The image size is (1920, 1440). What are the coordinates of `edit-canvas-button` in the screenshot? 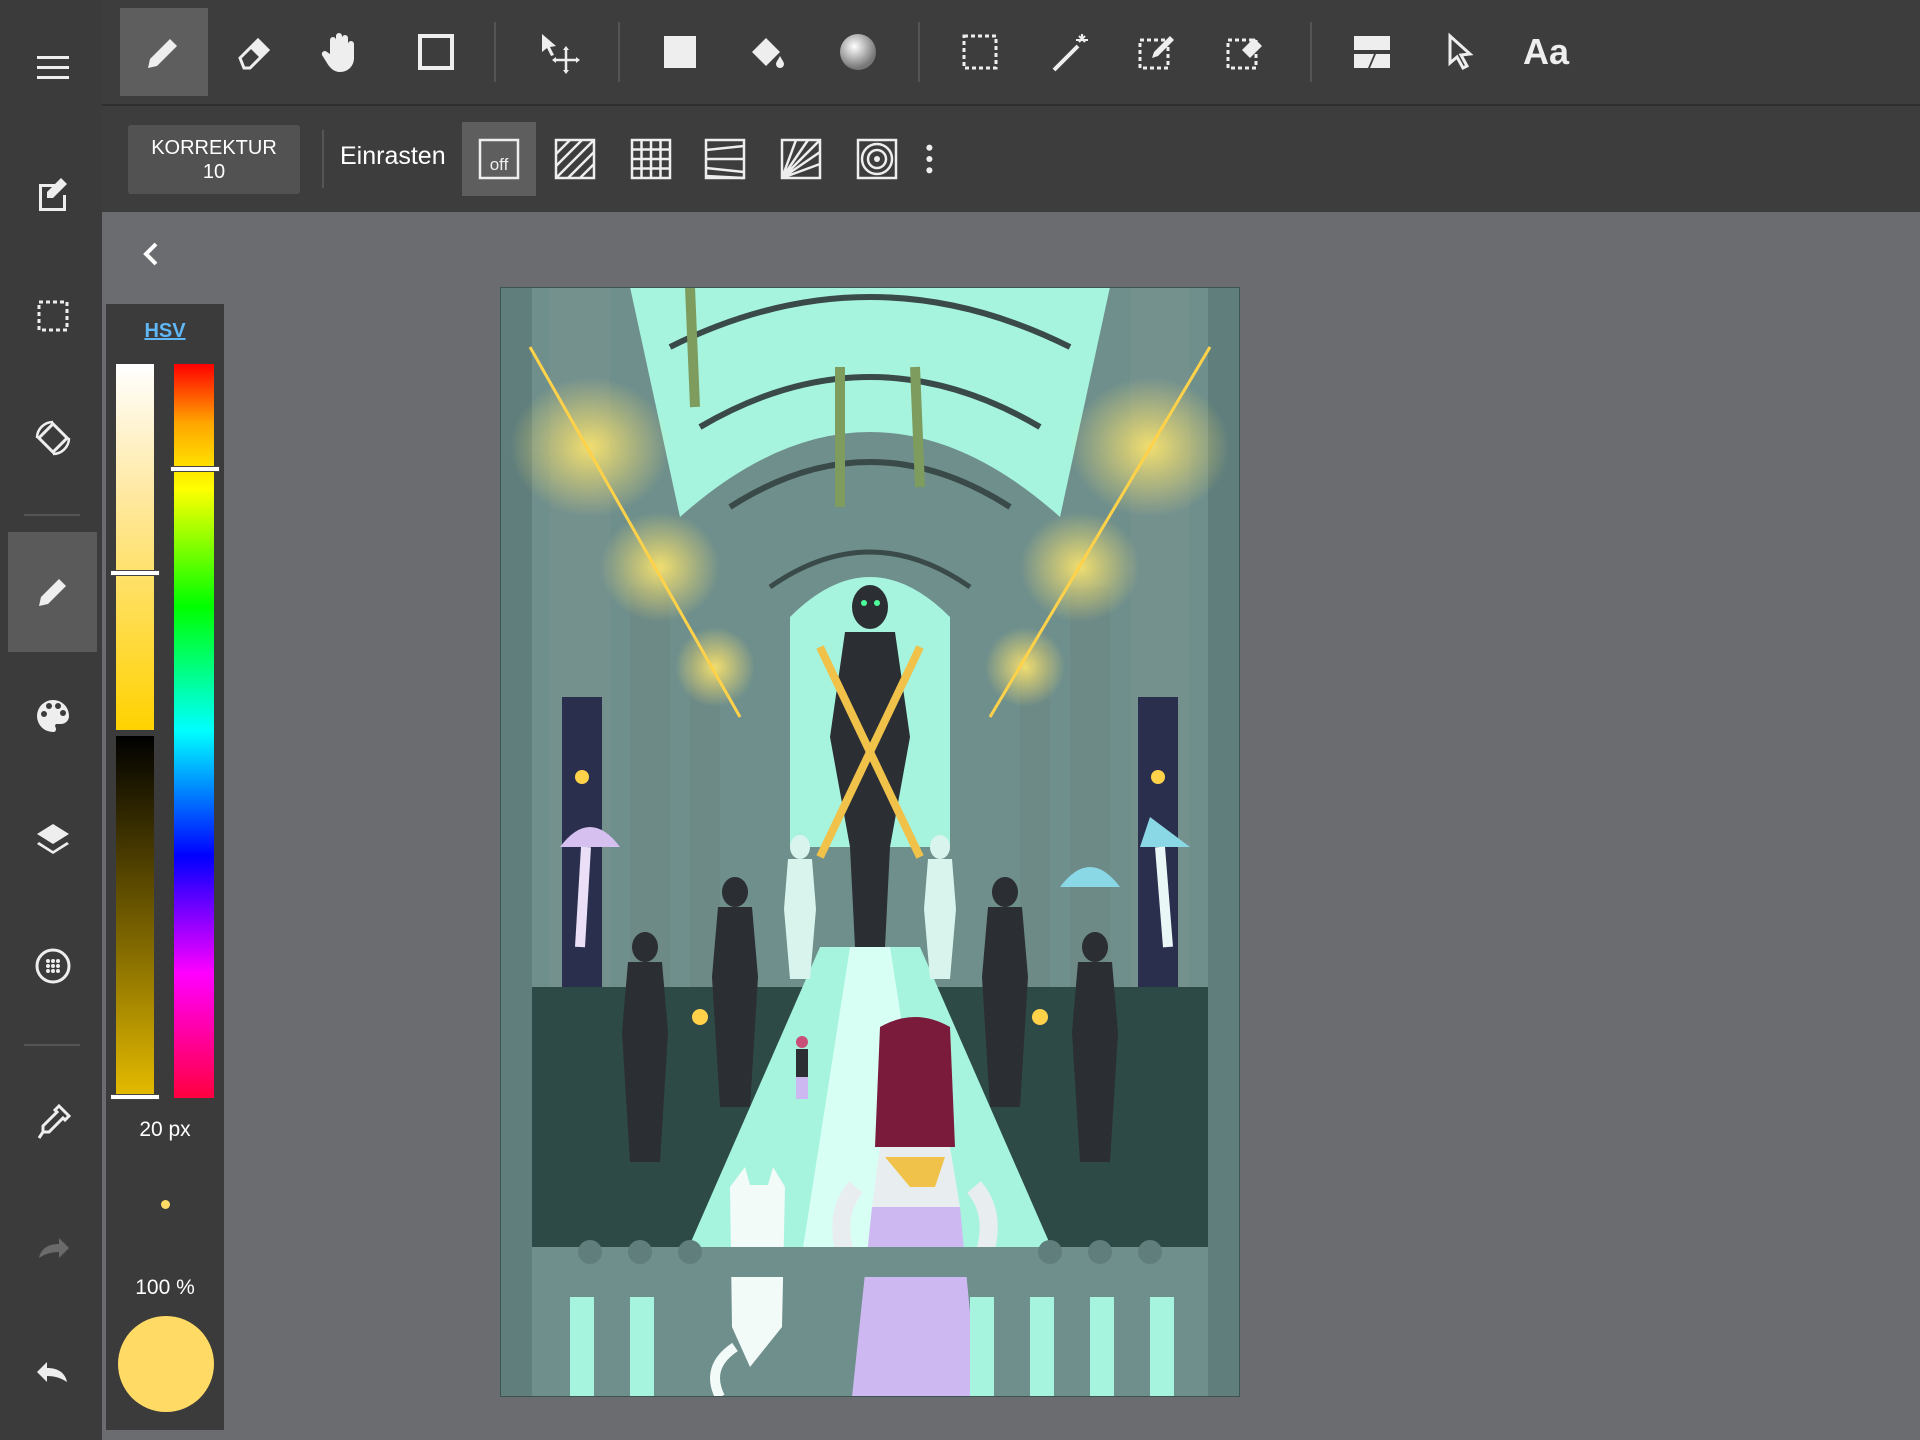 It's located at (52, 194).